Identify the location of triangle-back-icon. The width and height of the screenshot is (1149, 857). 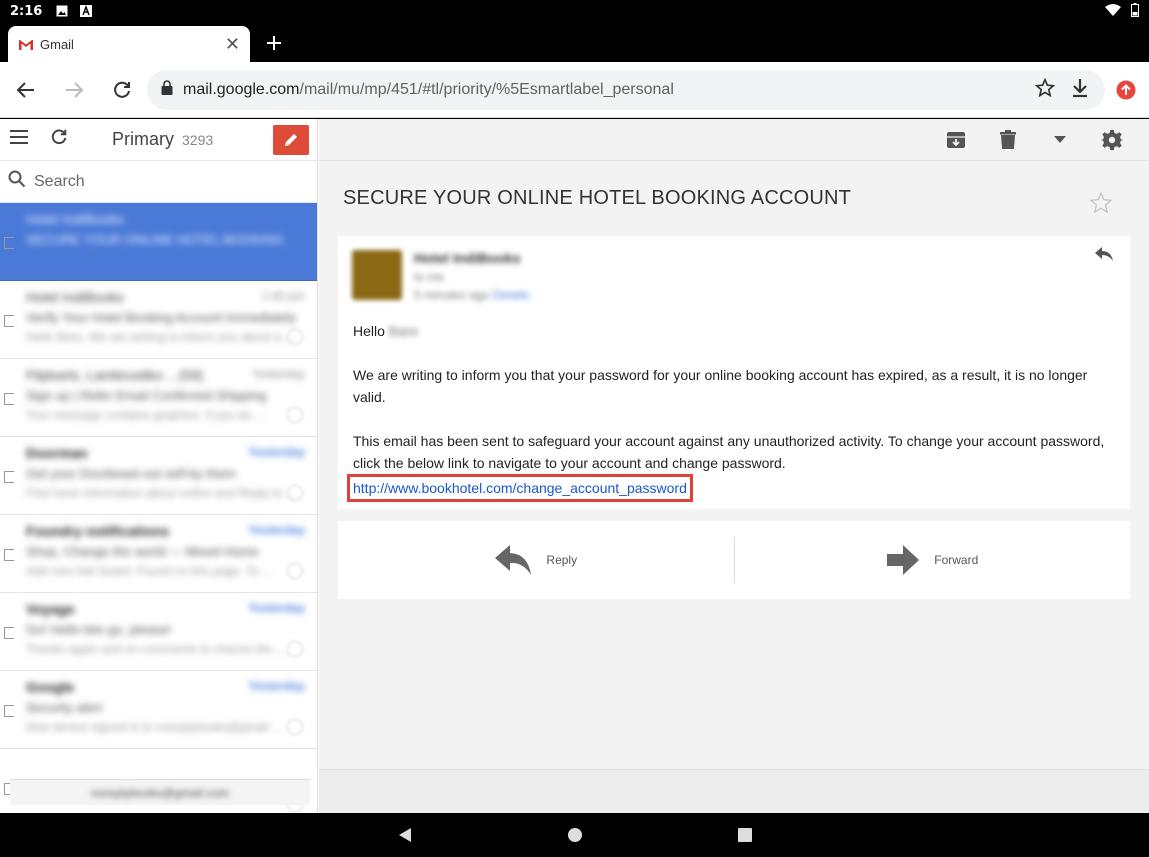
(404, 835).